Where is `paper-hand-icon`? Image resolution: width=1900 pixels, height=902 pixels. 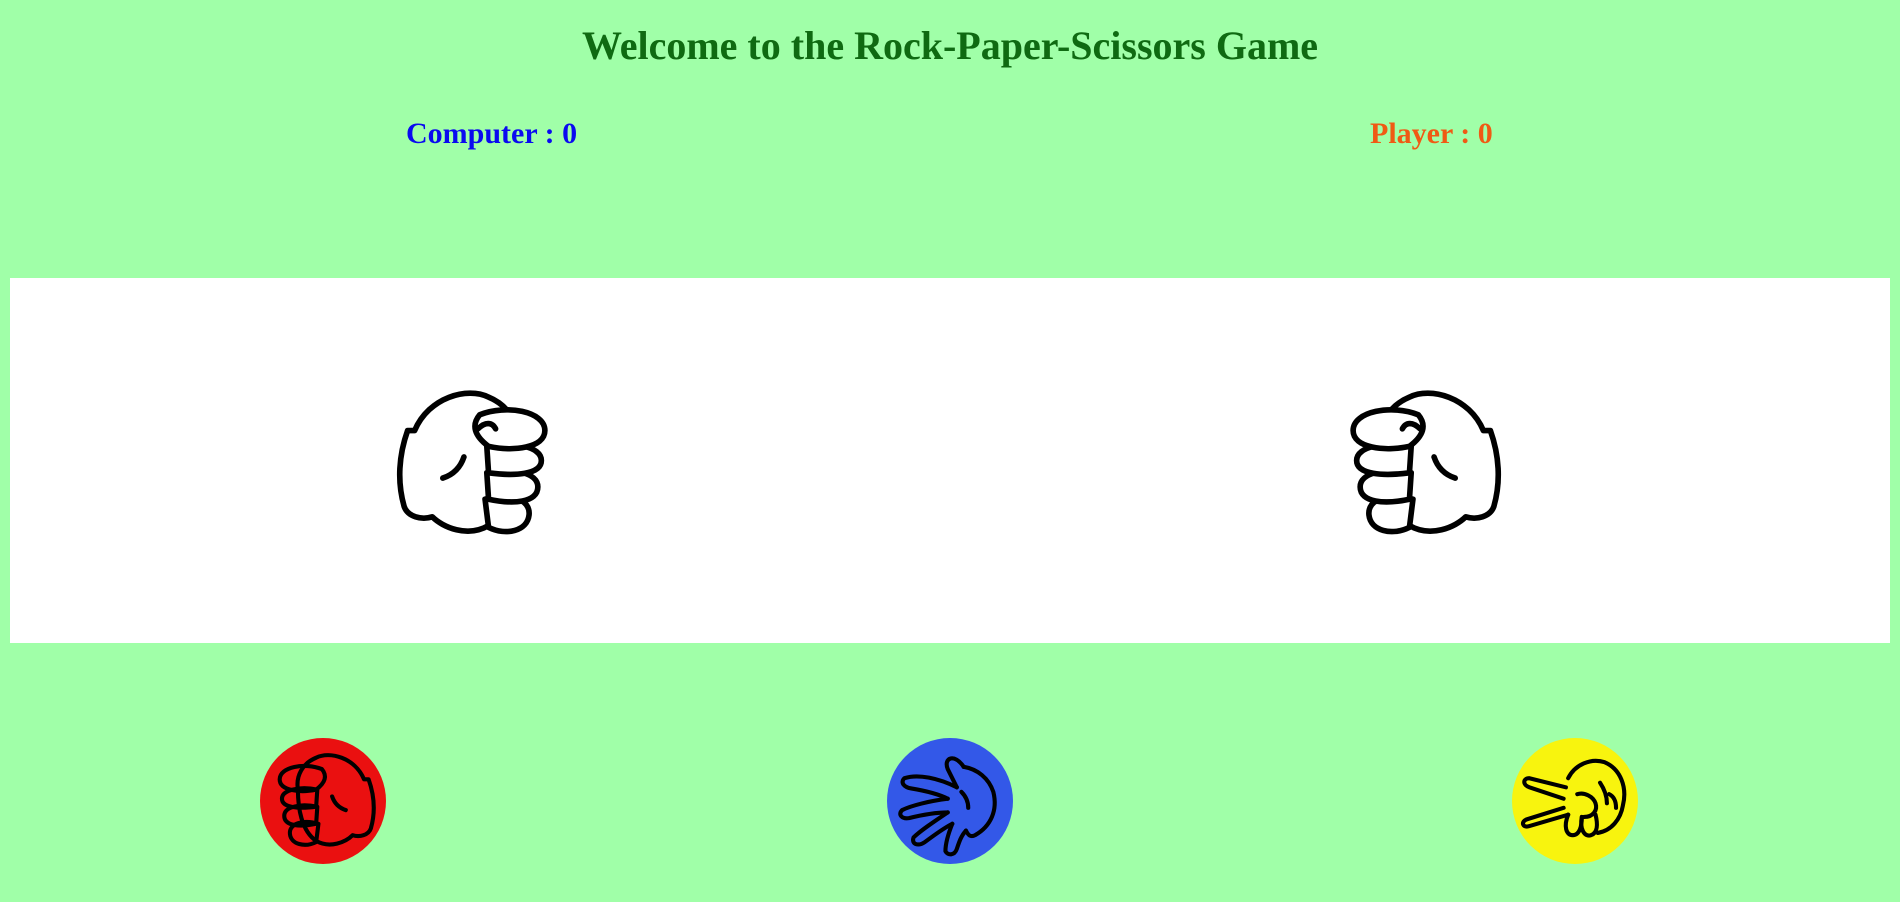 paper-hand-icon is located at coordinates (950, 801).